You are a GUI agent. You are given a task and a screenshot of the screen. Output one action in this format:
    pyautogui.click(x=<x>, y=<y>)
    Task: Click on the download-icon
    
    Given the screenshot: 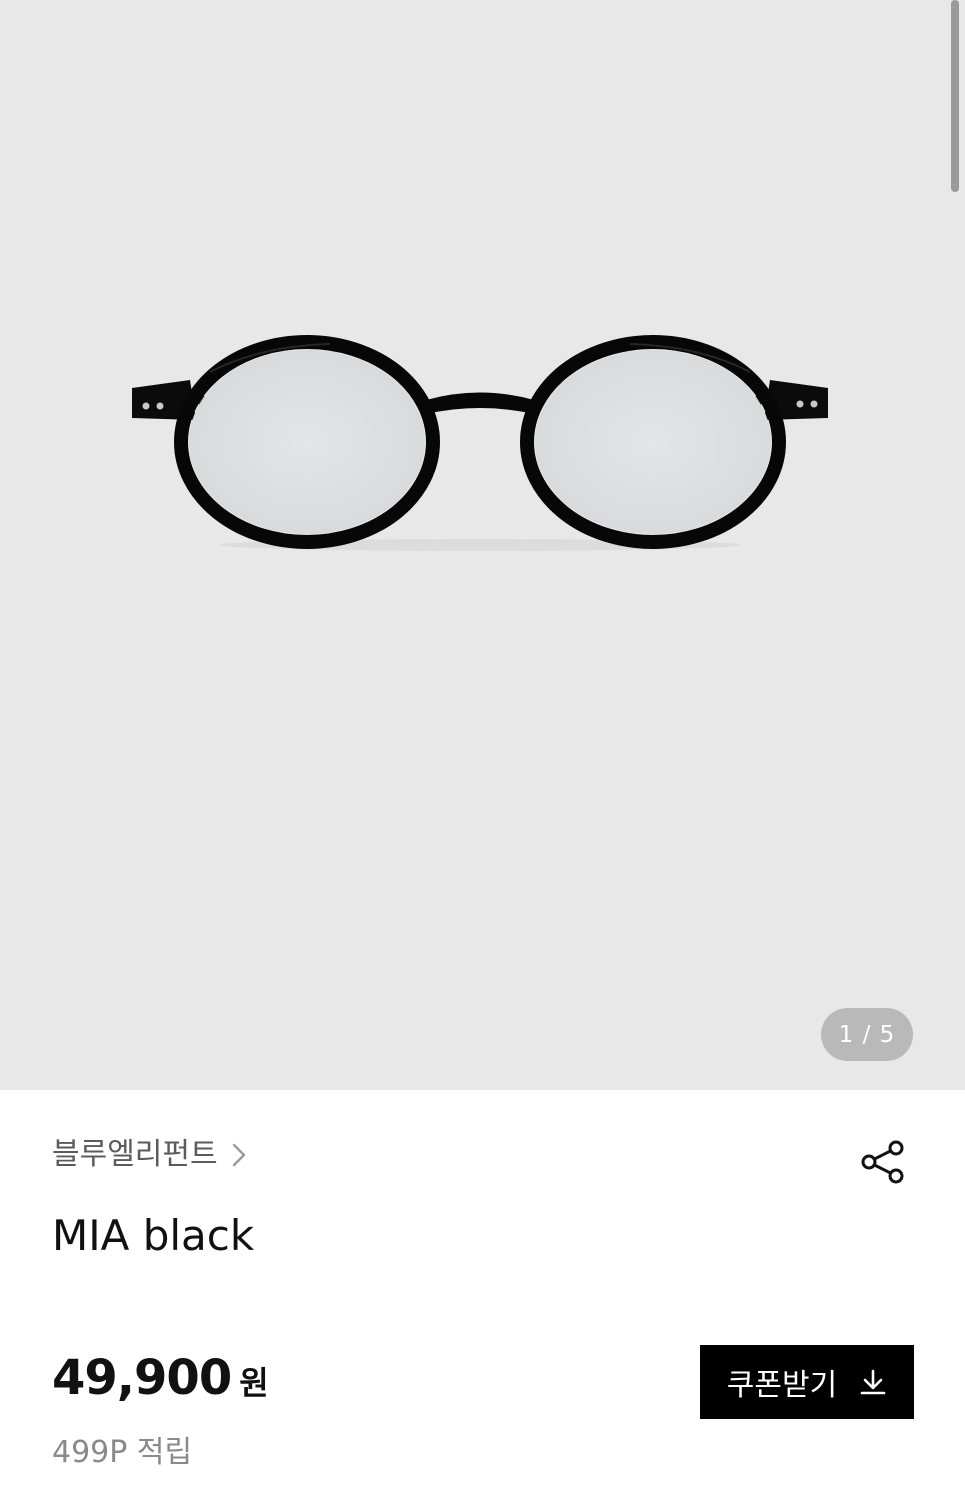 What is the action you would take?
    pyautogui.click(x=873, y=1382)
    